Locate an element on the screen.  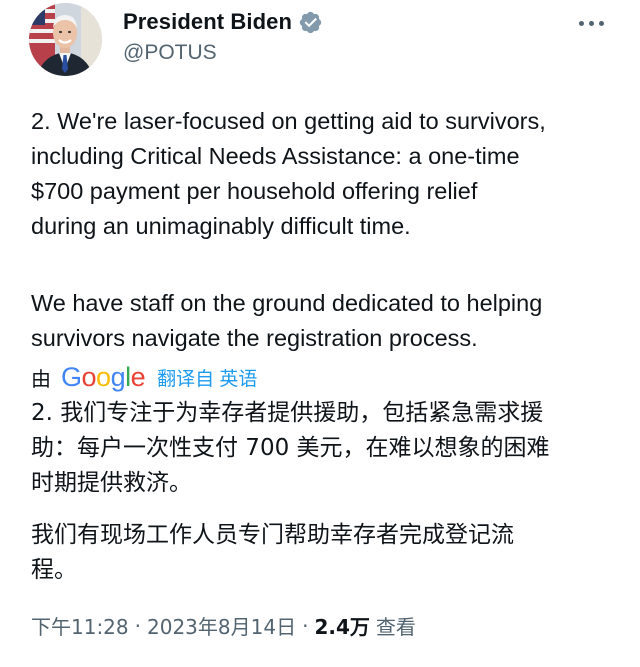
avatar-portrait-image is located at coordinates (65, 39).